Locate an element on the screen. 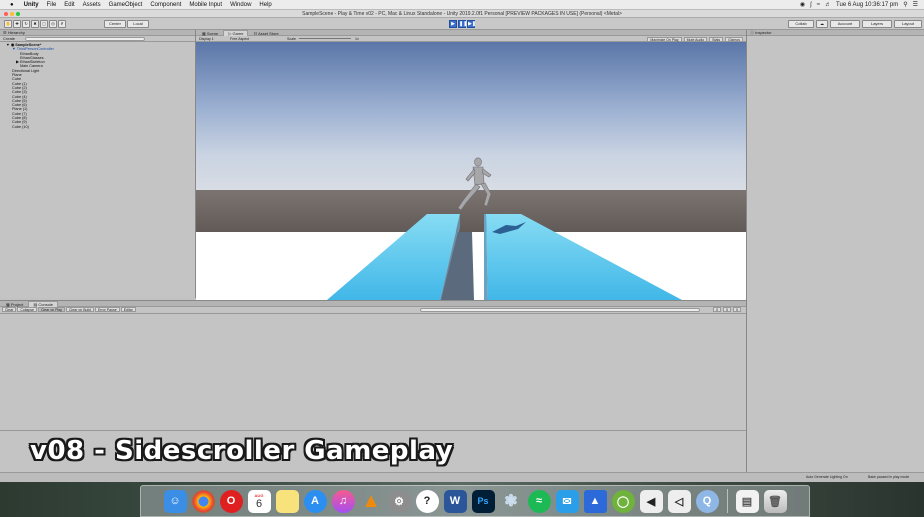  menu-gameobject: GameObject is located at coordinates (126, 5).